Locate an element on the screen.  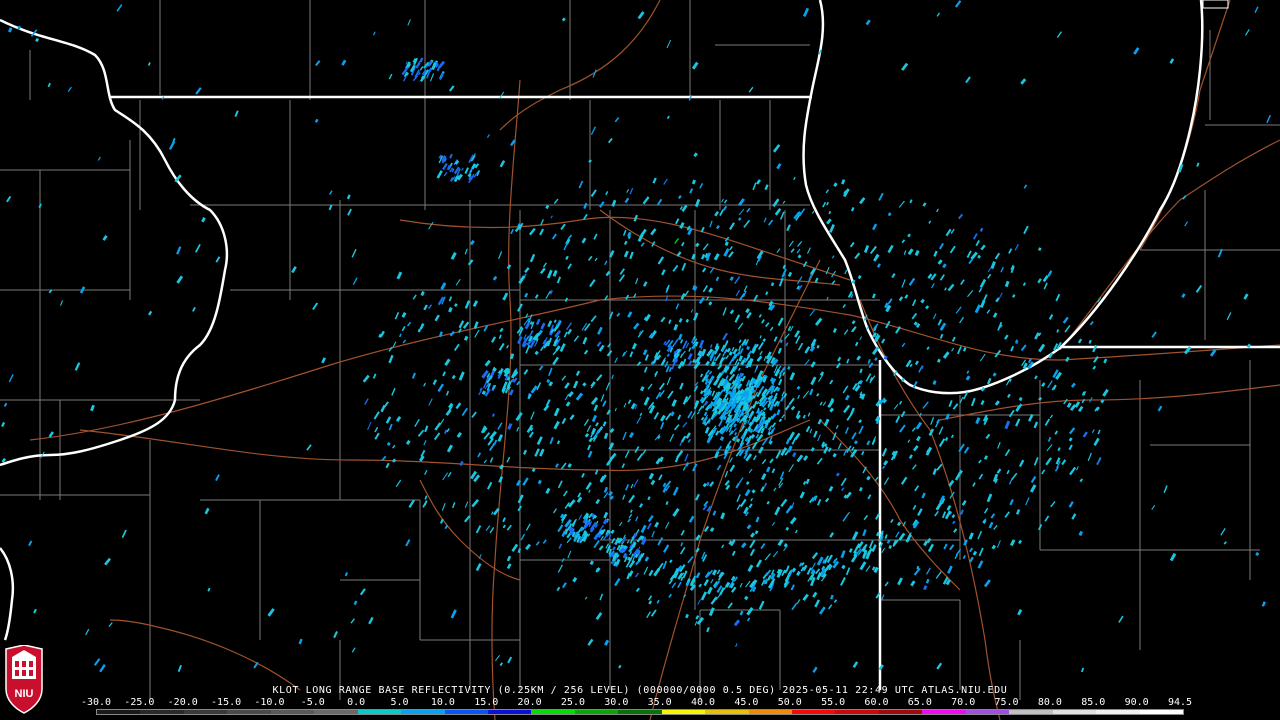
scale-label: 25.0 is located at coordinates (572, 702).